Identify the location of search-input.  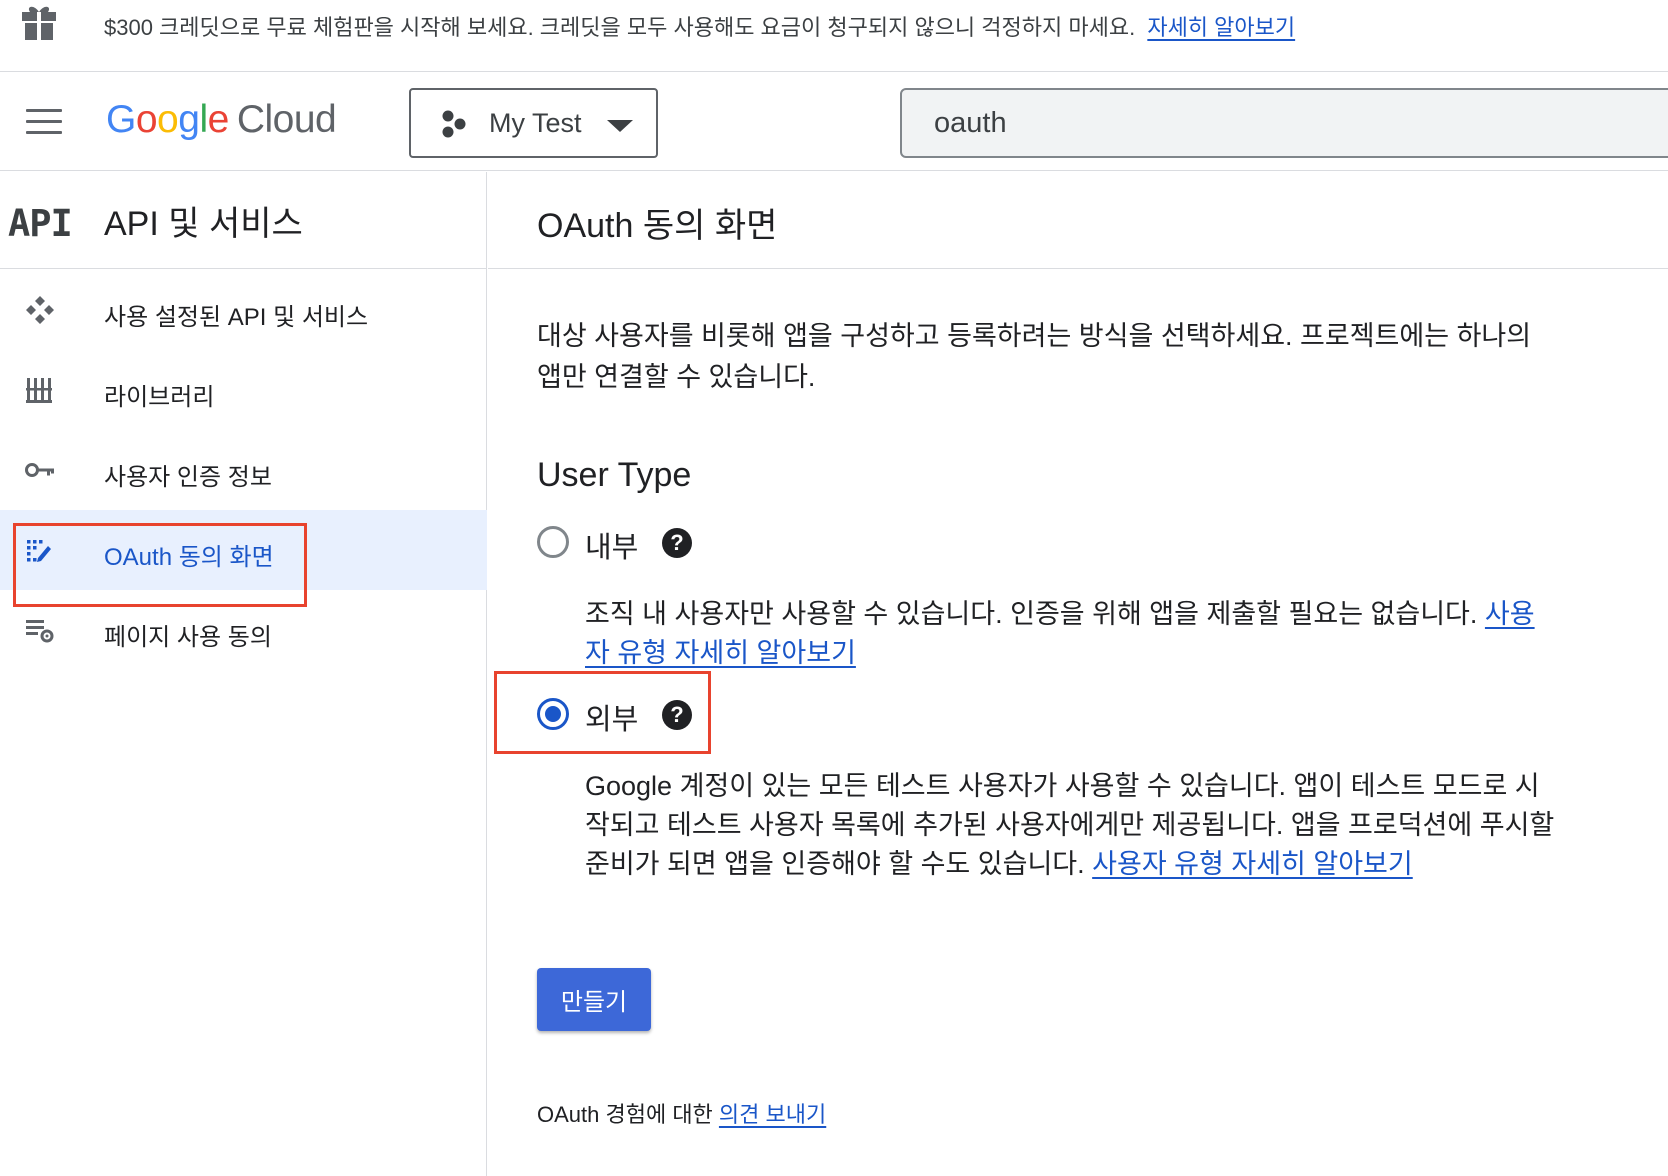
(1284, 123).